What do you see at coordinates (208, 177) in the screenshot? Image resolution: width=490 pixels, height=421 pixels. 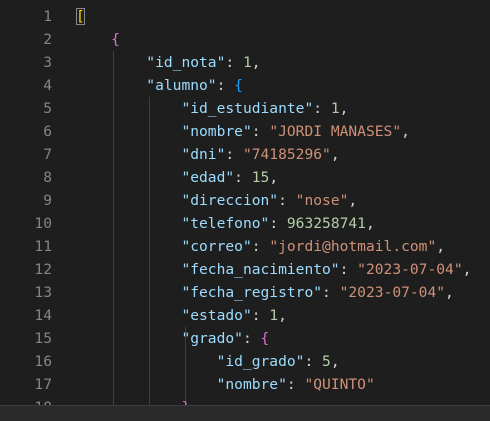 I see `code-token: "edad"` at bounding box center [208, 177].